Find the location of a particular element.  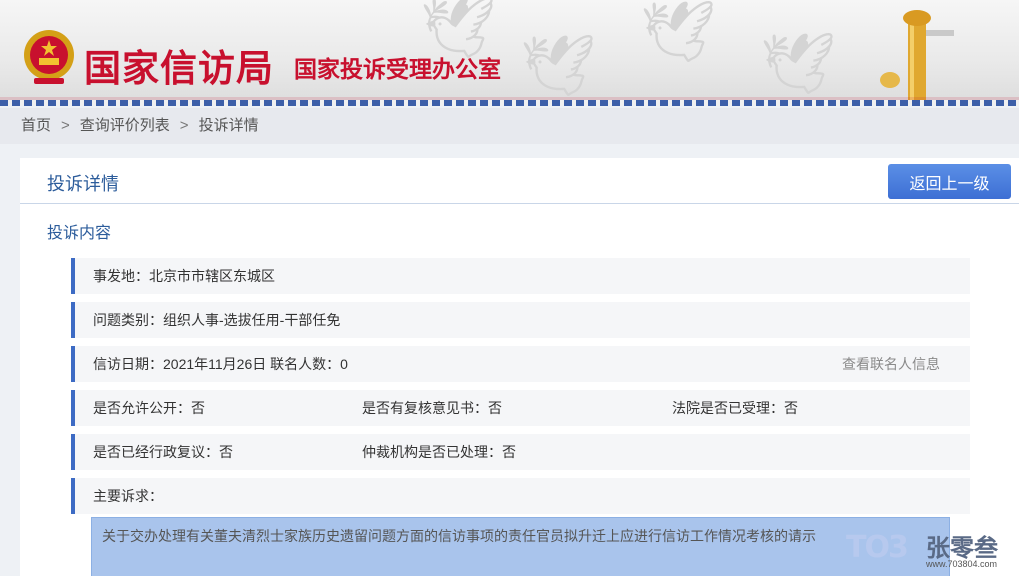

admin-reconsideration-text: 是否已经行政复议：否 is located at coordinates (163, 452).